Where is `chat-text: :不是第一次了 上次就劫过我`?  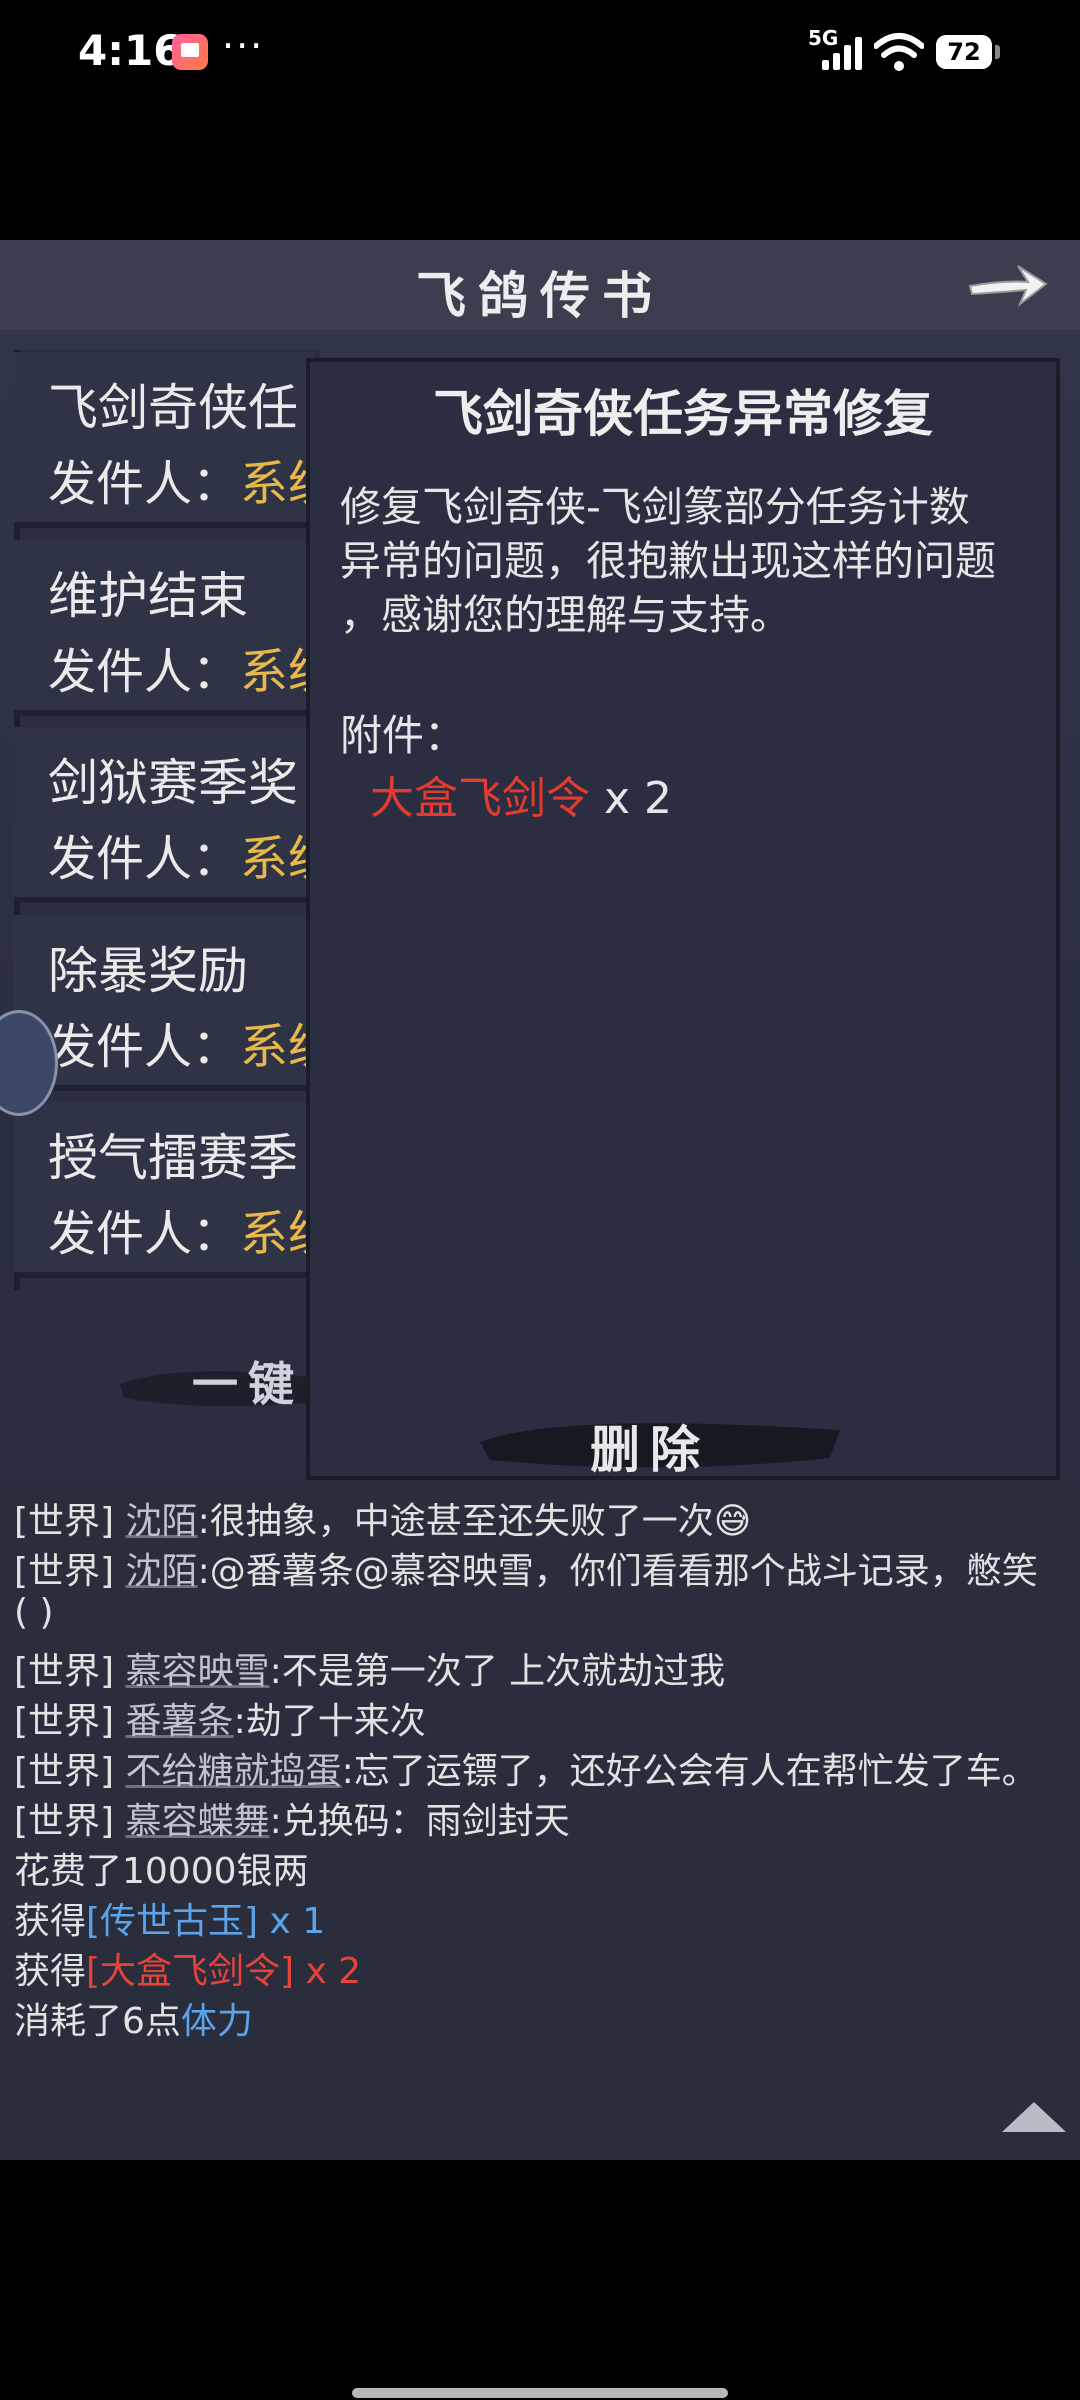
chat-text: :不是第一次了 上次就劫过我 is located at coordinates (497, 1671).